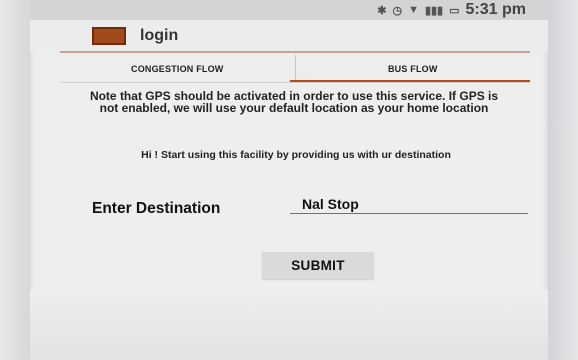 This screenshot has width=578, height=360. I want to click on app-bar-divider, so click(295, 52).